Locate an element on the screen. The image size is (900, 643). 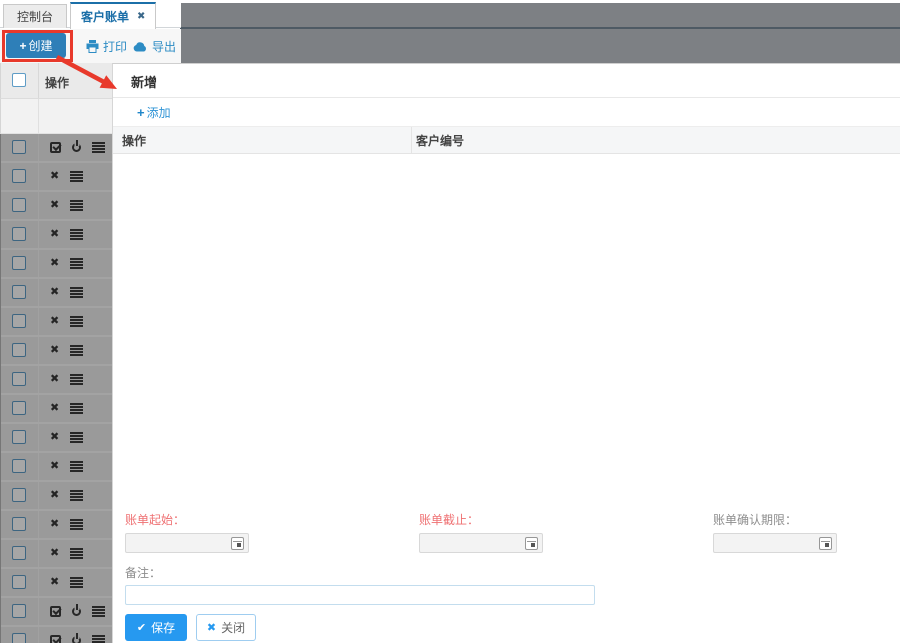
print-button: 打印 is located at coordinates (106, 46).